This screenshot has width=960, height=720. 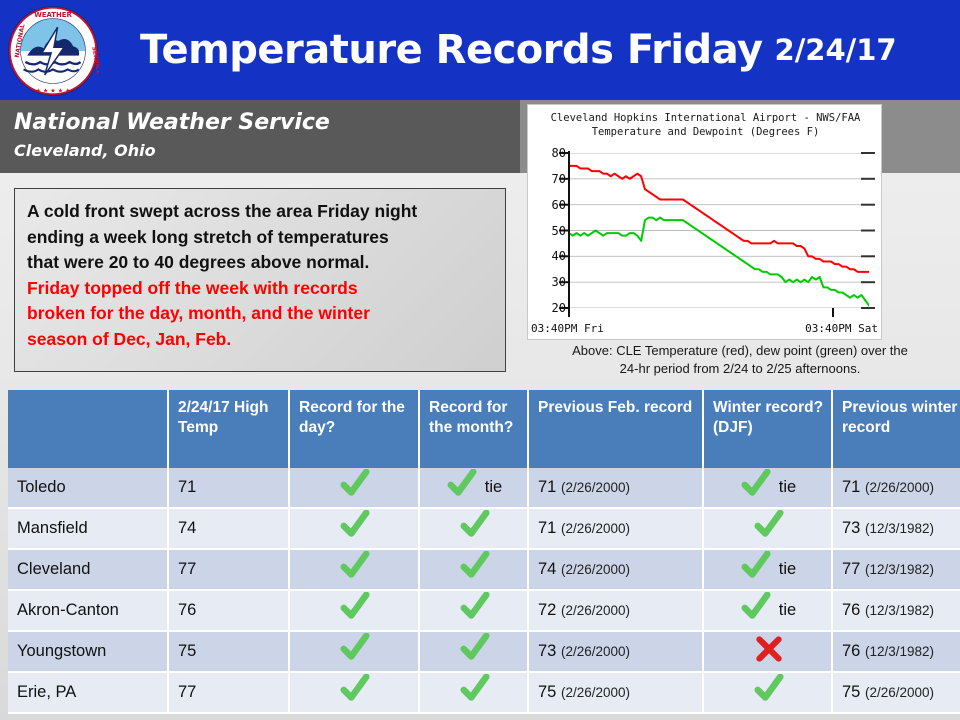 I want to click on cell-city: Akron-Canton, so click(x=88, y=611).